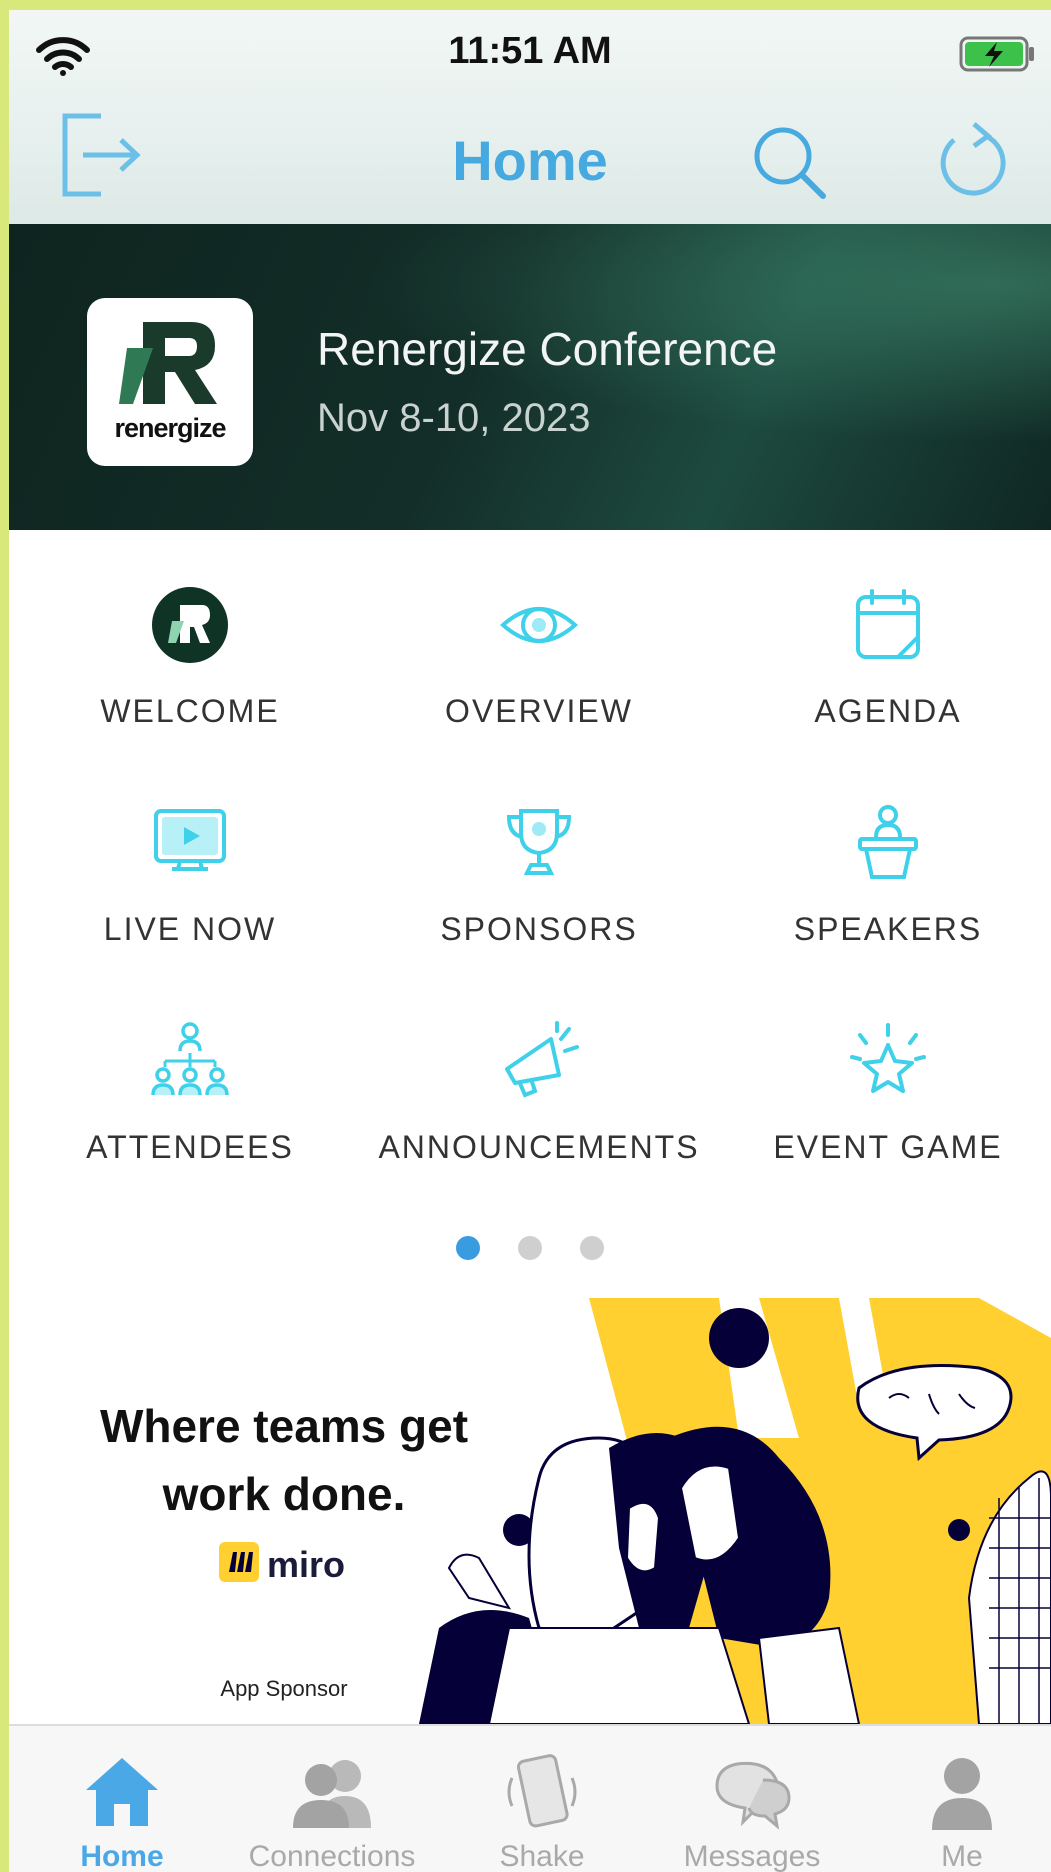 The width and height of the screenshot is (1051, 1872). Describe the element at coordinates (190, 1101) in the screenshot. I see `menu-item-attendees: ATTENDEES` at that location.